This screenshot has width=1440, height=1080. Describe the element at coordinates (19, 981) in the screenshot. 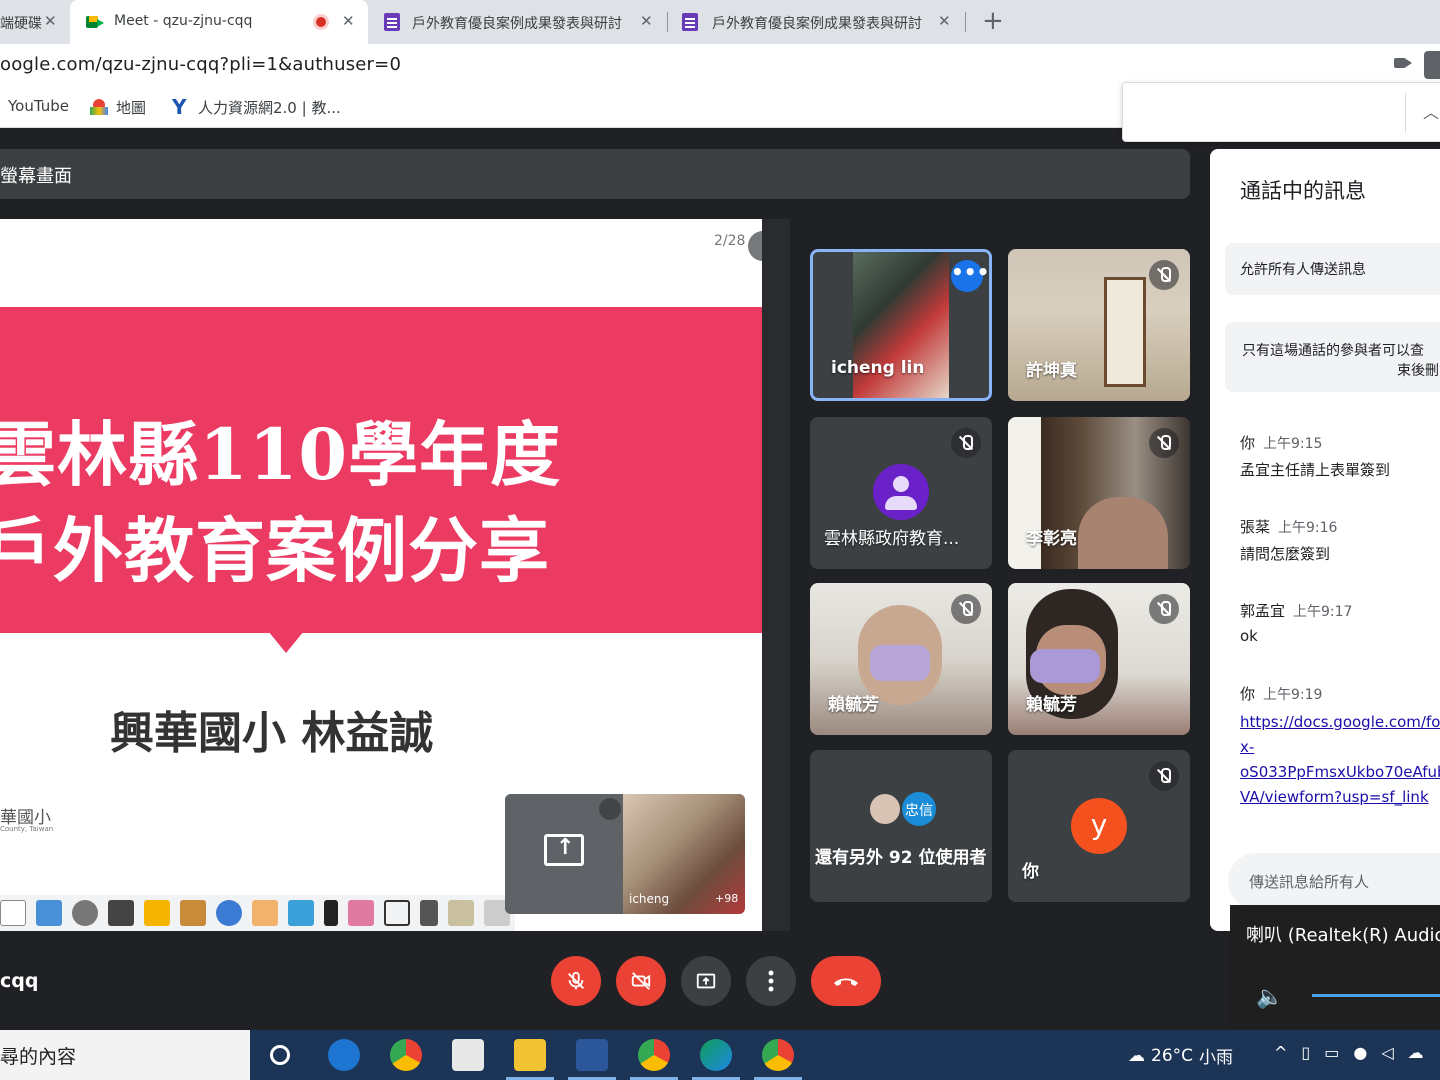

I see `meeting-code: cqq` at that location.